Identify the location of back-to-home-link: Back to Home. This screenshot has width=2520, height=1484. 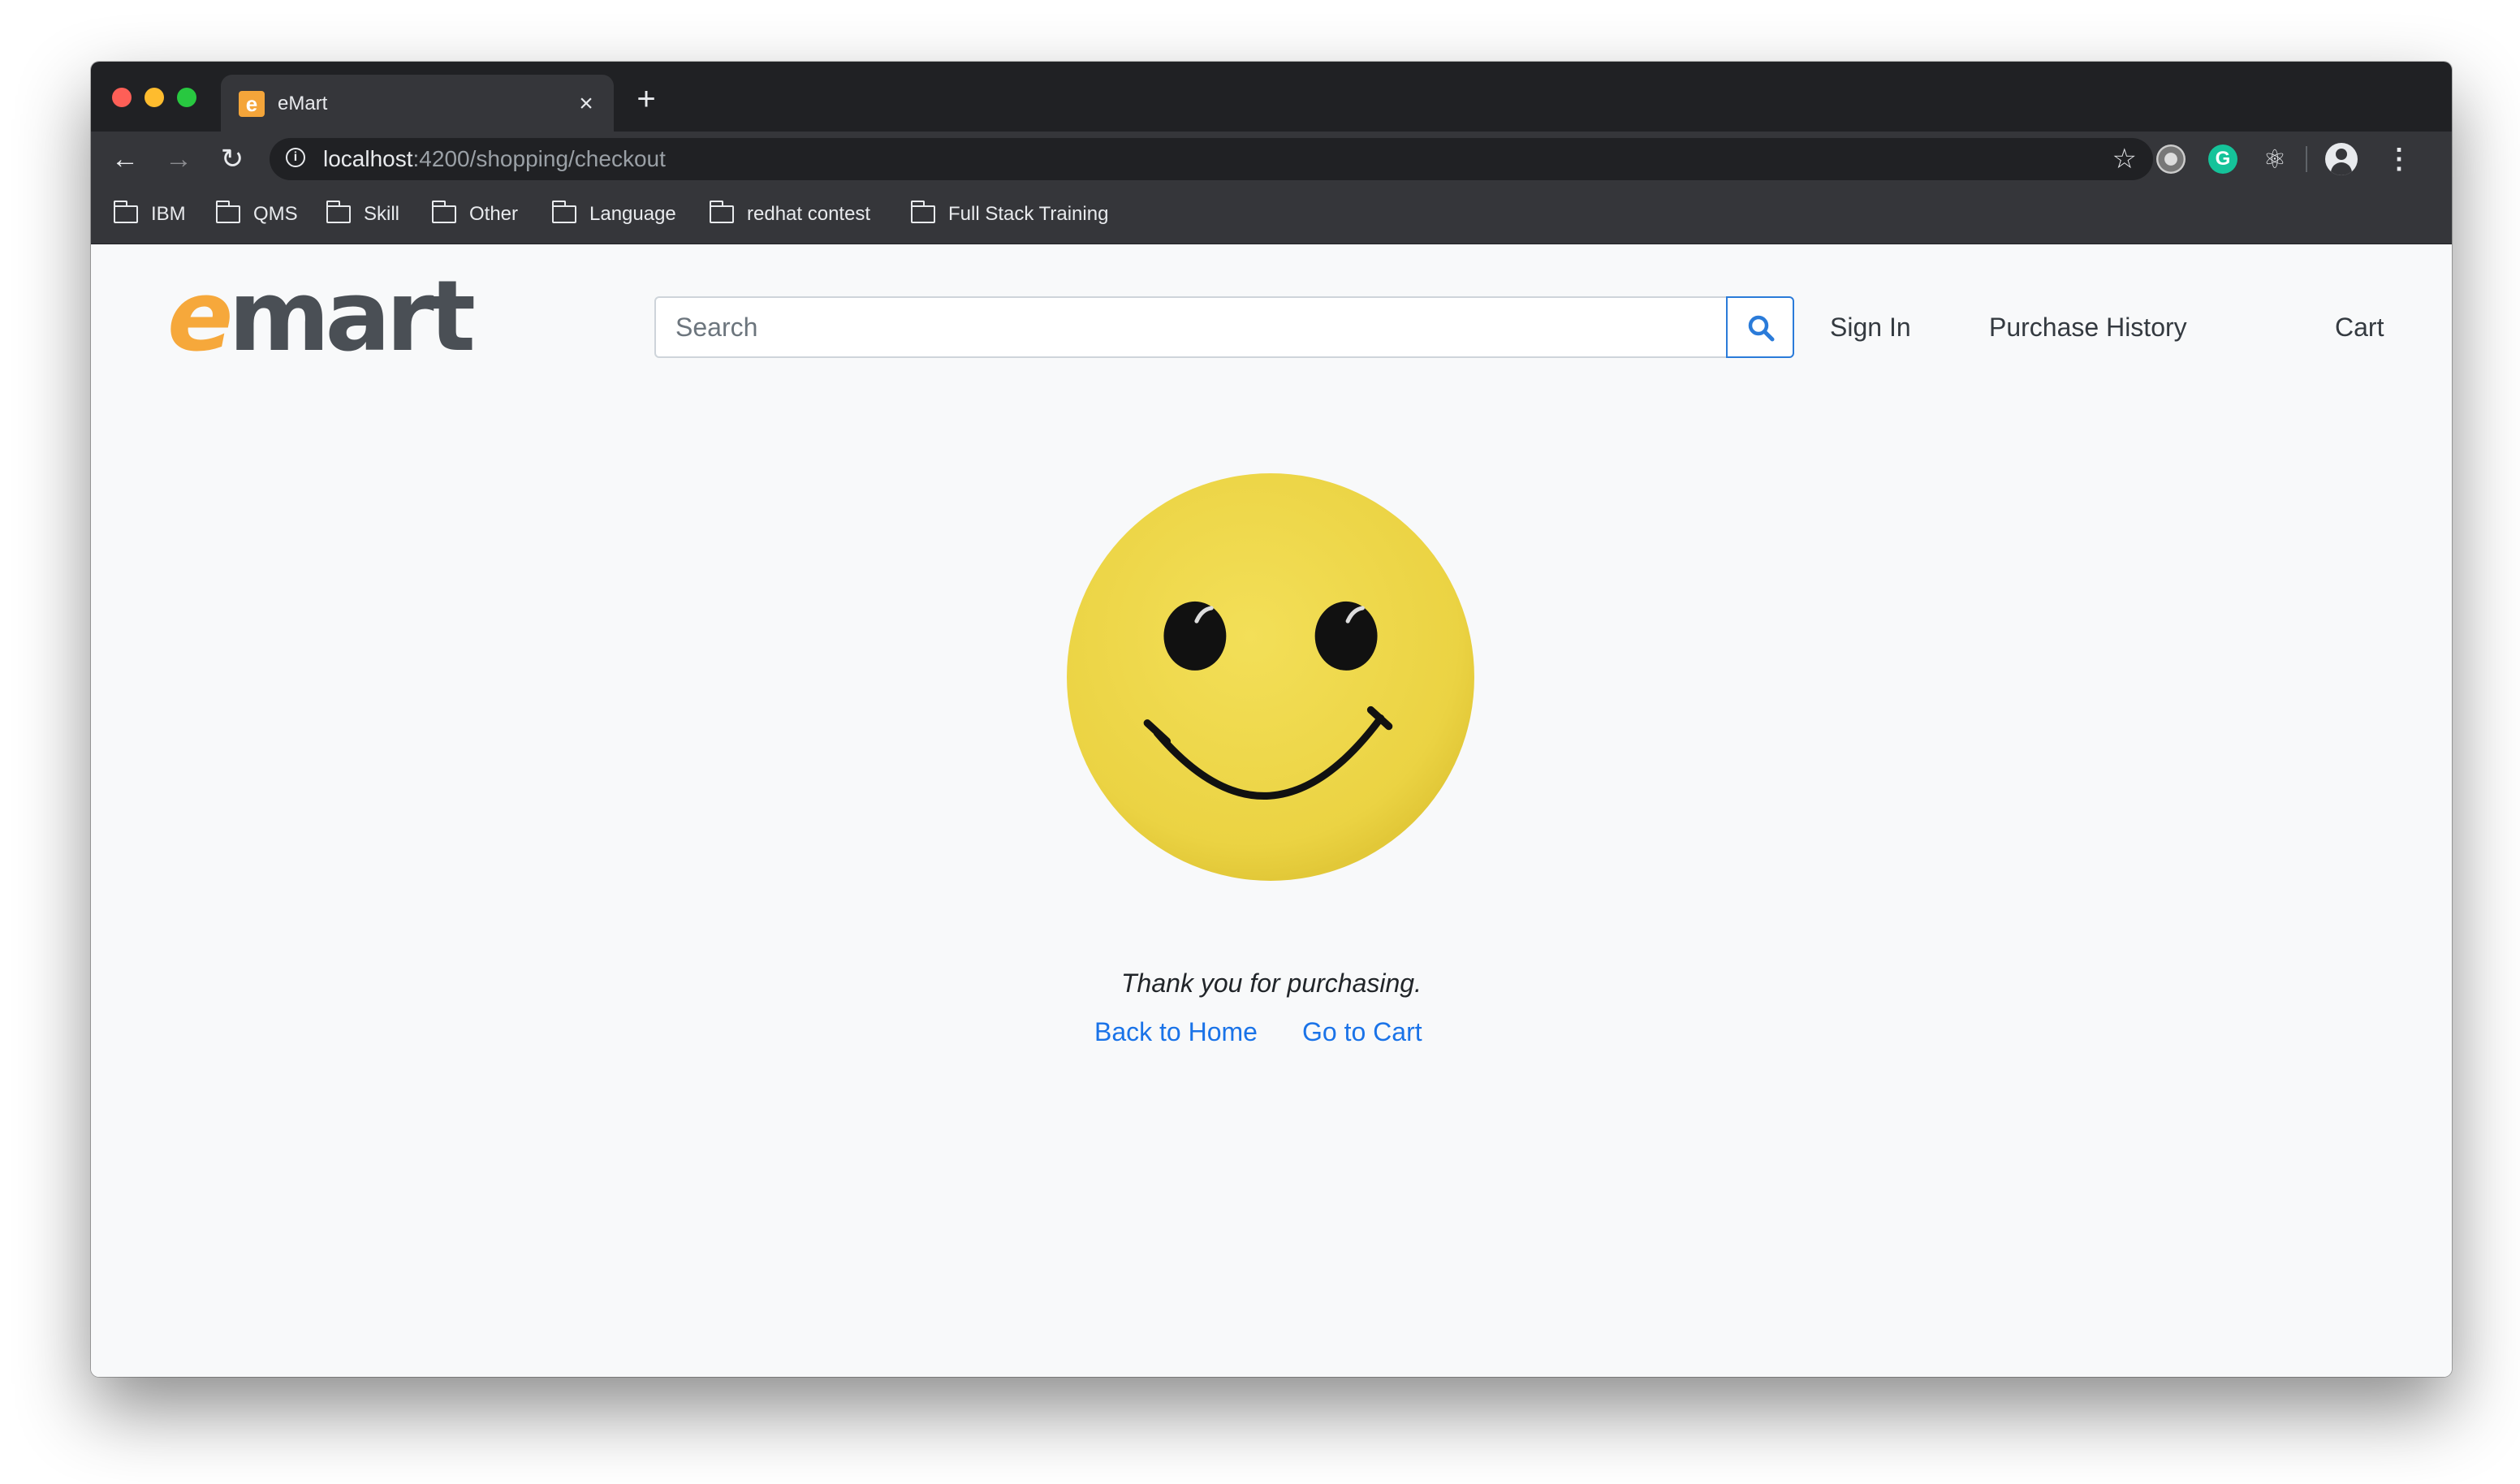
(1176, 1032).